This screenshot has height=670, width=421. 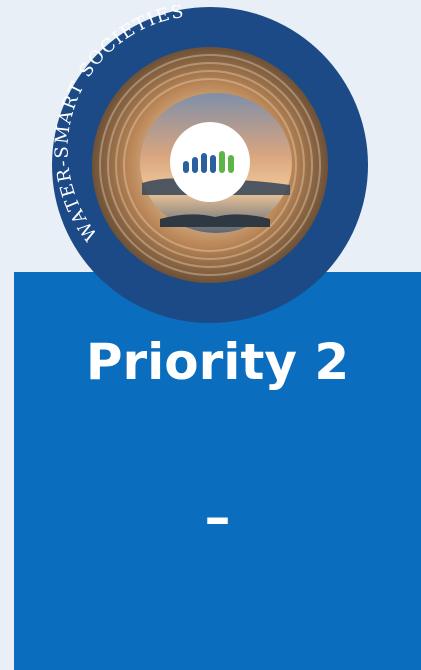 I want to click on priority-subtitle: –, so click(x=217, y=518).